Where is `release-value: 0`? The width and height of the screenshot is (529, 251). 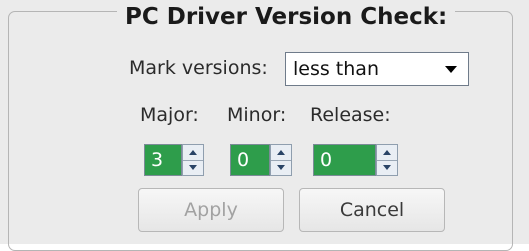
release-value: 0 is located at coordinates (326, 160).